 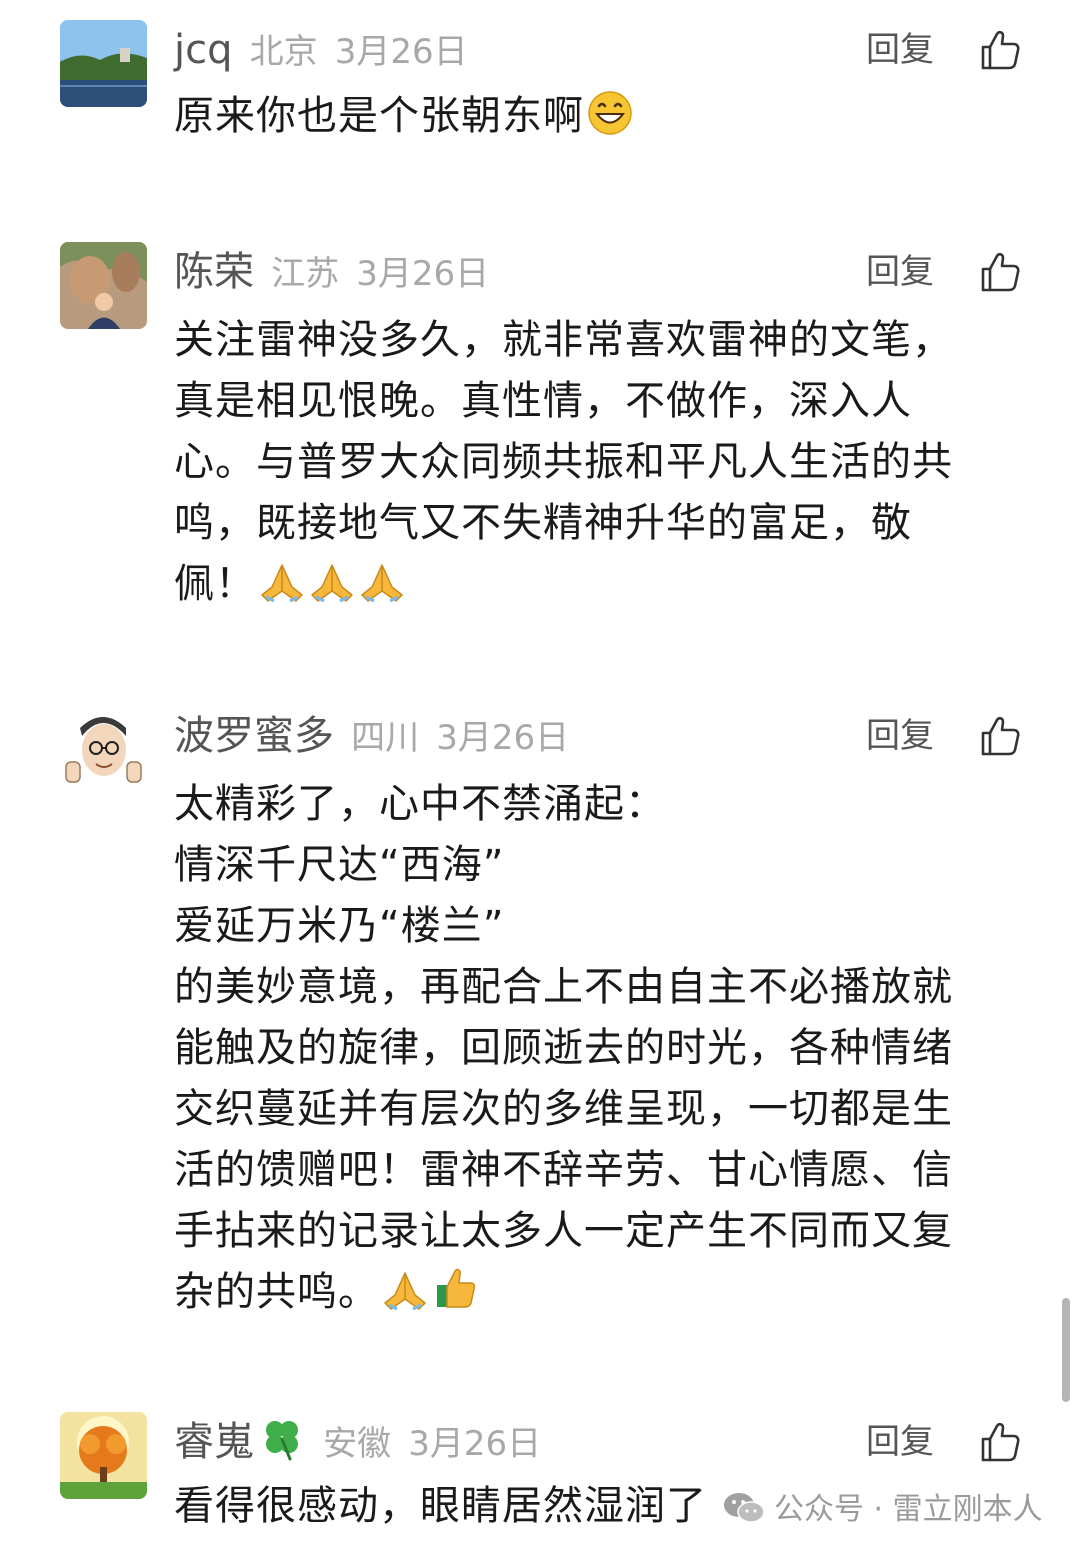 What do you see at coordinates (283, 52) in the screenshot?
I see `location: 北京` at bounding box center [283, 52].